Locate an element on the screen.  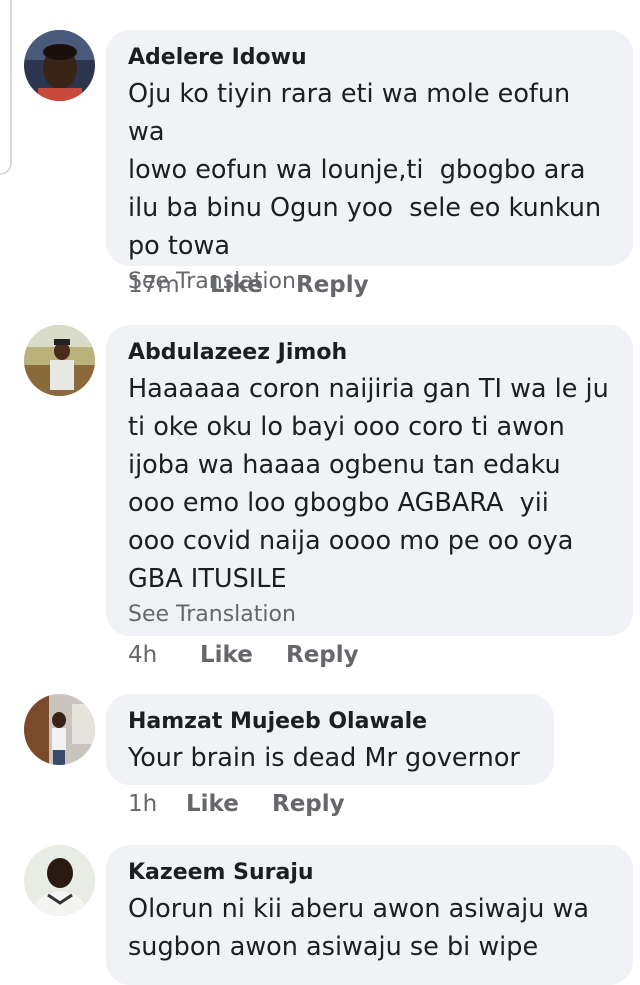
comment-timestamp: 17m is located at coordinates (169, 285).